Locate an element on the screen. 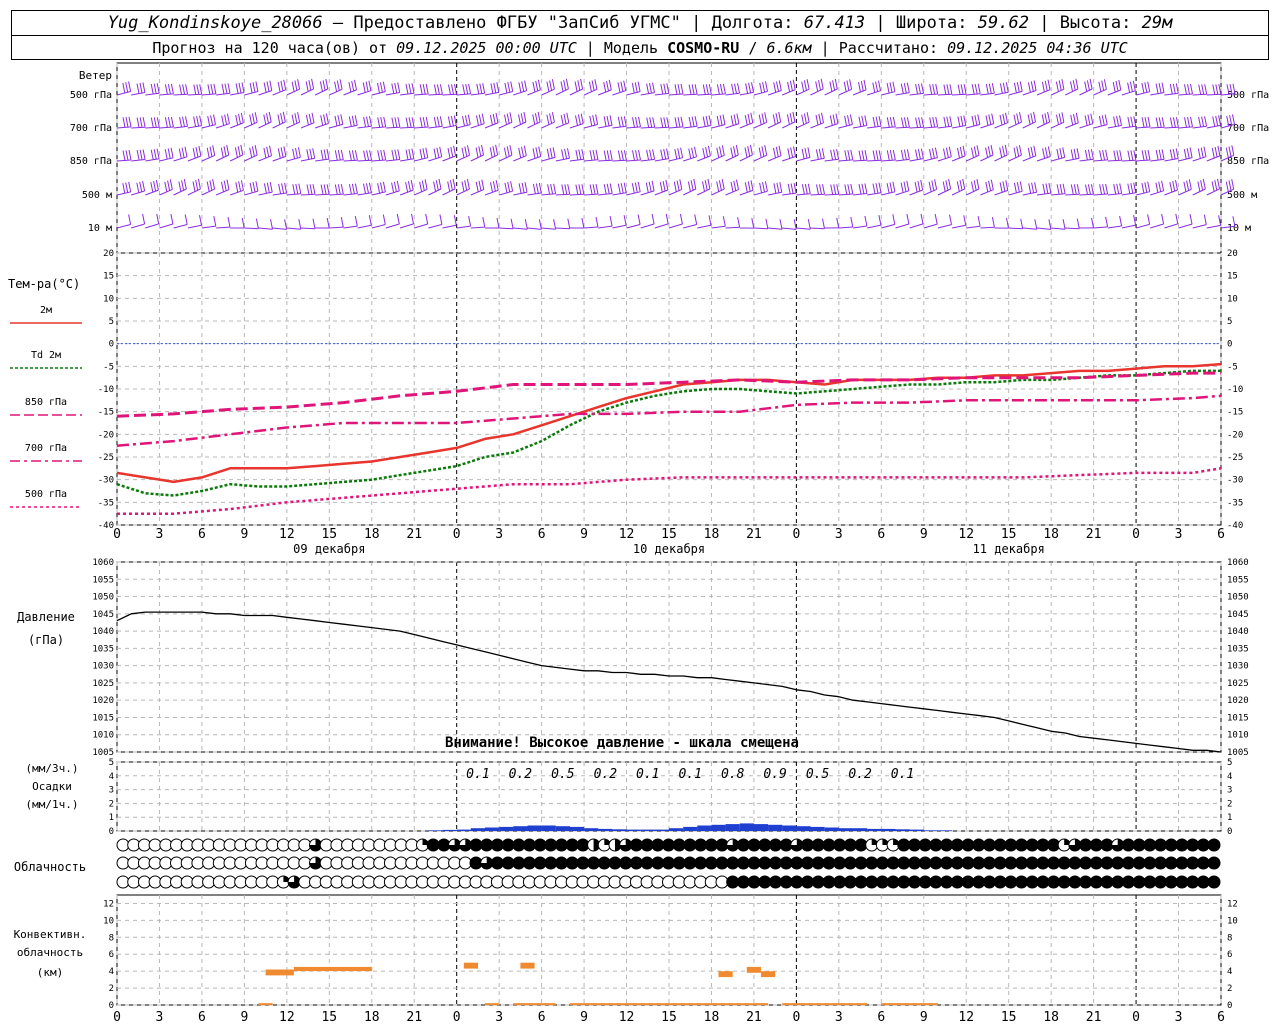 Image resolution: width=1280 pixels, height=1024 pixels. bottom-hour-tick-label: 6 is located at coordinates (881, 1017).